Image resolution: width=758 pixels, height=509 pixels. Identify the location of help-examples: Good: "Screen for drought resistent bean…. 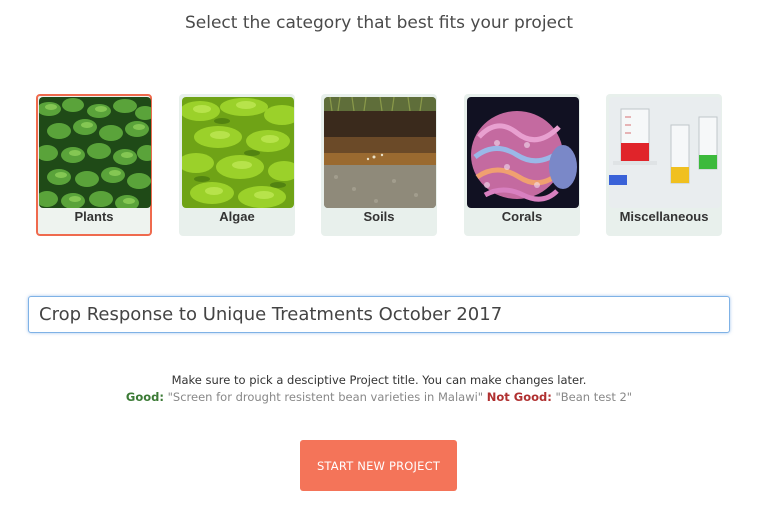
(379, 397).